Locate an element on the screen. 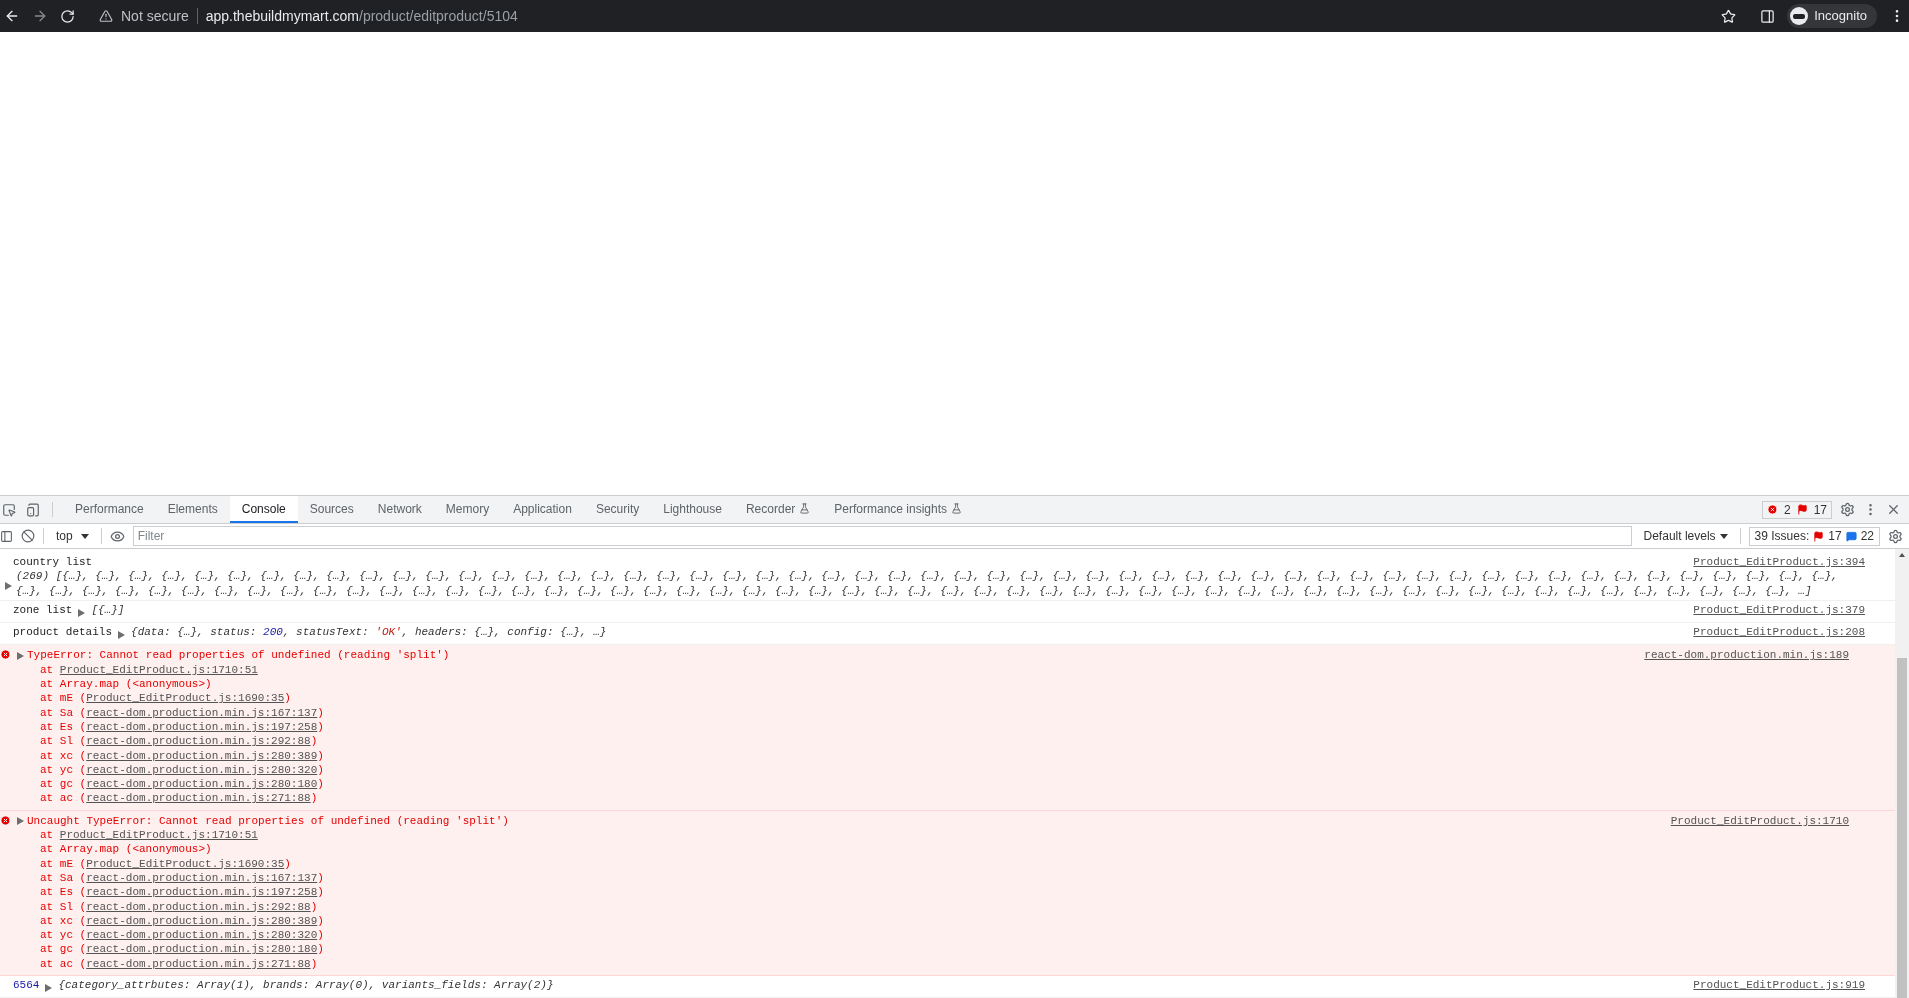 The width and height of the screenshot is (1909, 998). source-link: Product_EditProduct.js:379 is located at coordinates (1779, 610).